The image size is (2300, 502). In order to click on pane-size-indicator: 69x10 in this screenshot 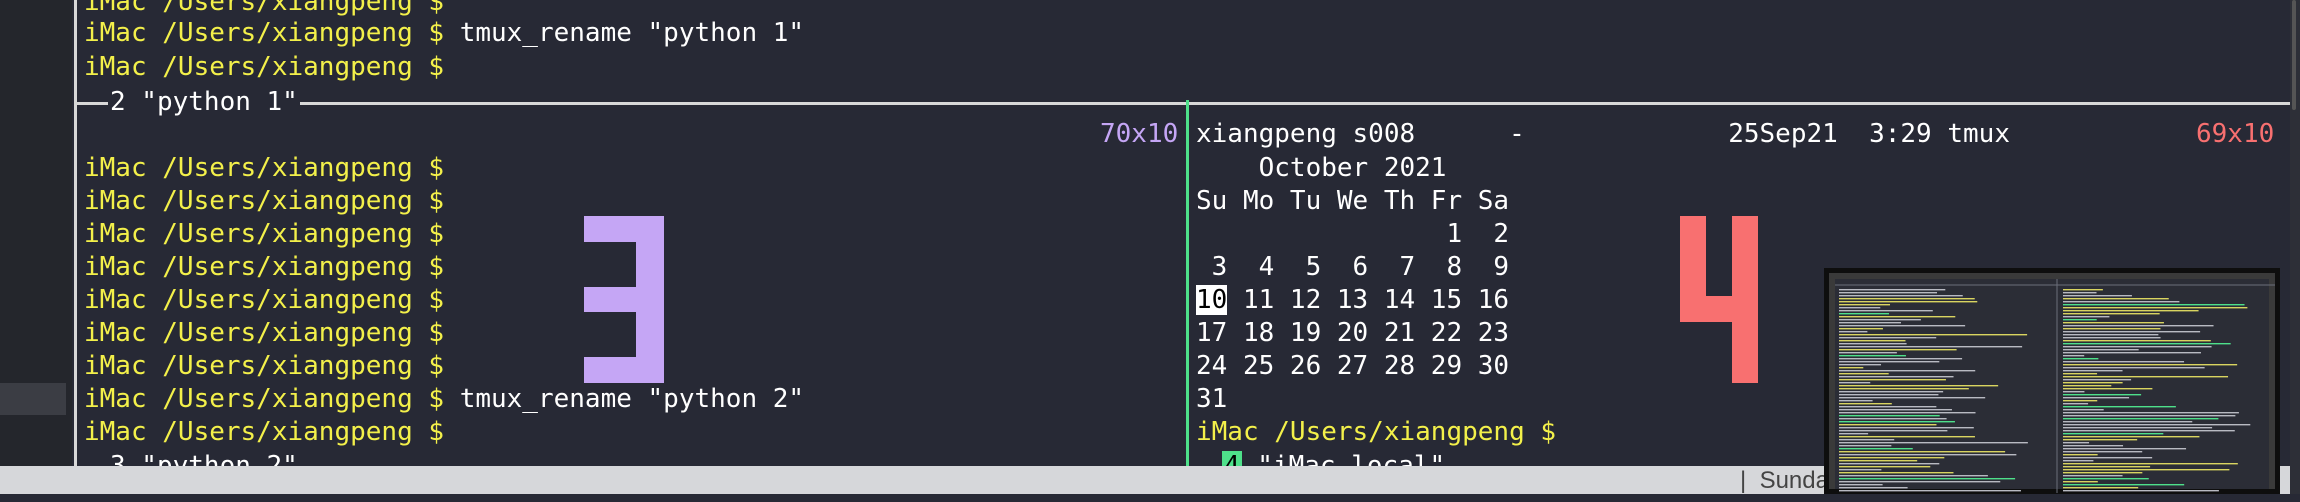, I will do `click(2235, 134)`.